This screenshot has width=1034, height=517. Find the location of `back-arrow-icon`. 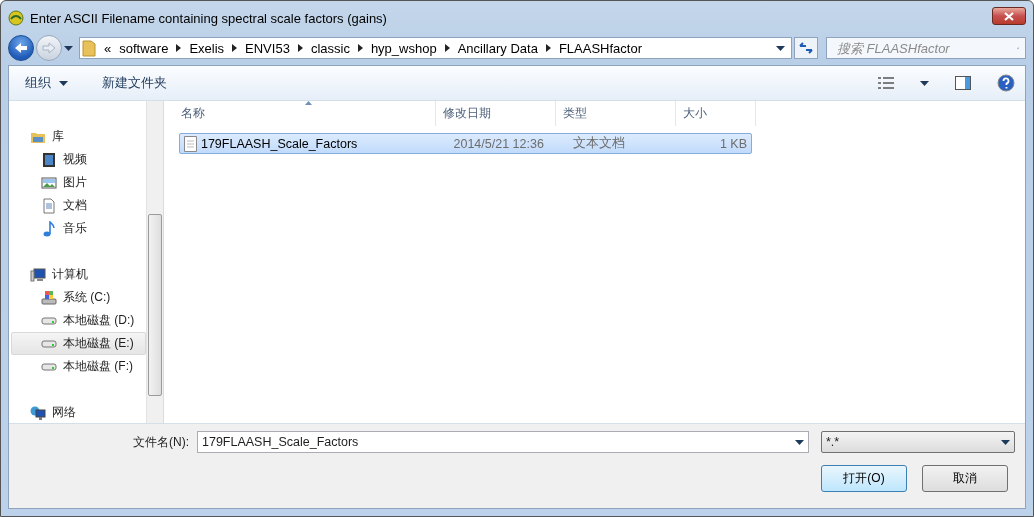

back-arrow-icon is located at coordinates (21, 48).